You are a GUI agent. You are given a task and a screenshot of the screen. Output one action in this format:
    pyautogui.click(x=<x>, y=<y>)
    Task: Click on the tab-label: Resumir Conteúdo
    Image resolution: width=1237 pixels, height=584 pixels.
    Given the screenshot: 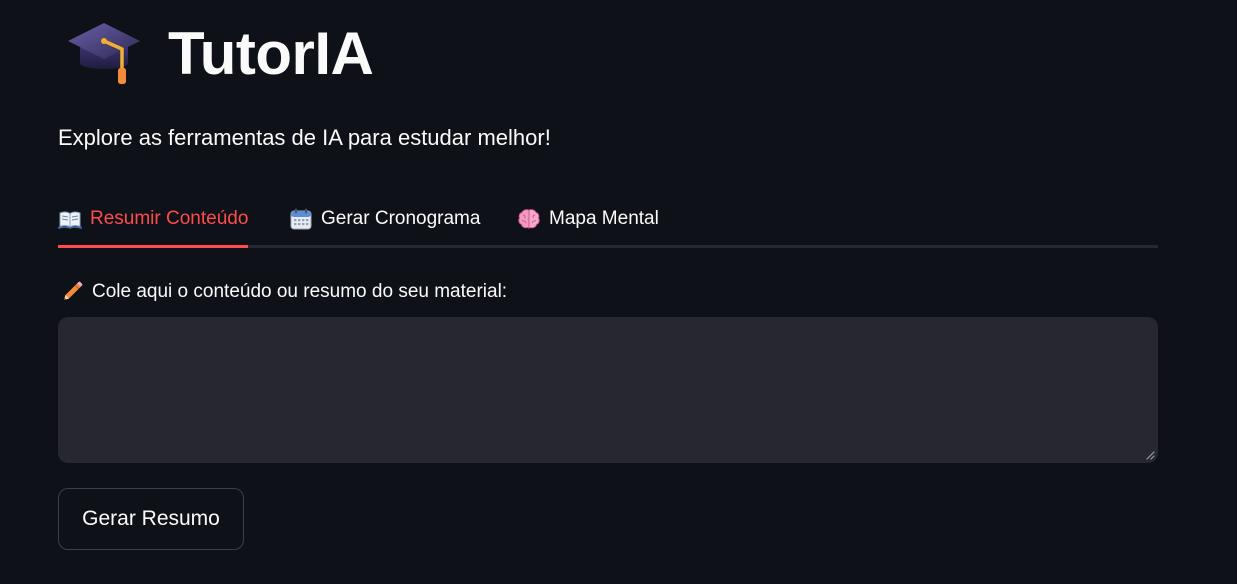 What is the action you would take?
    pyautogui.click(x=169, y=218)
    